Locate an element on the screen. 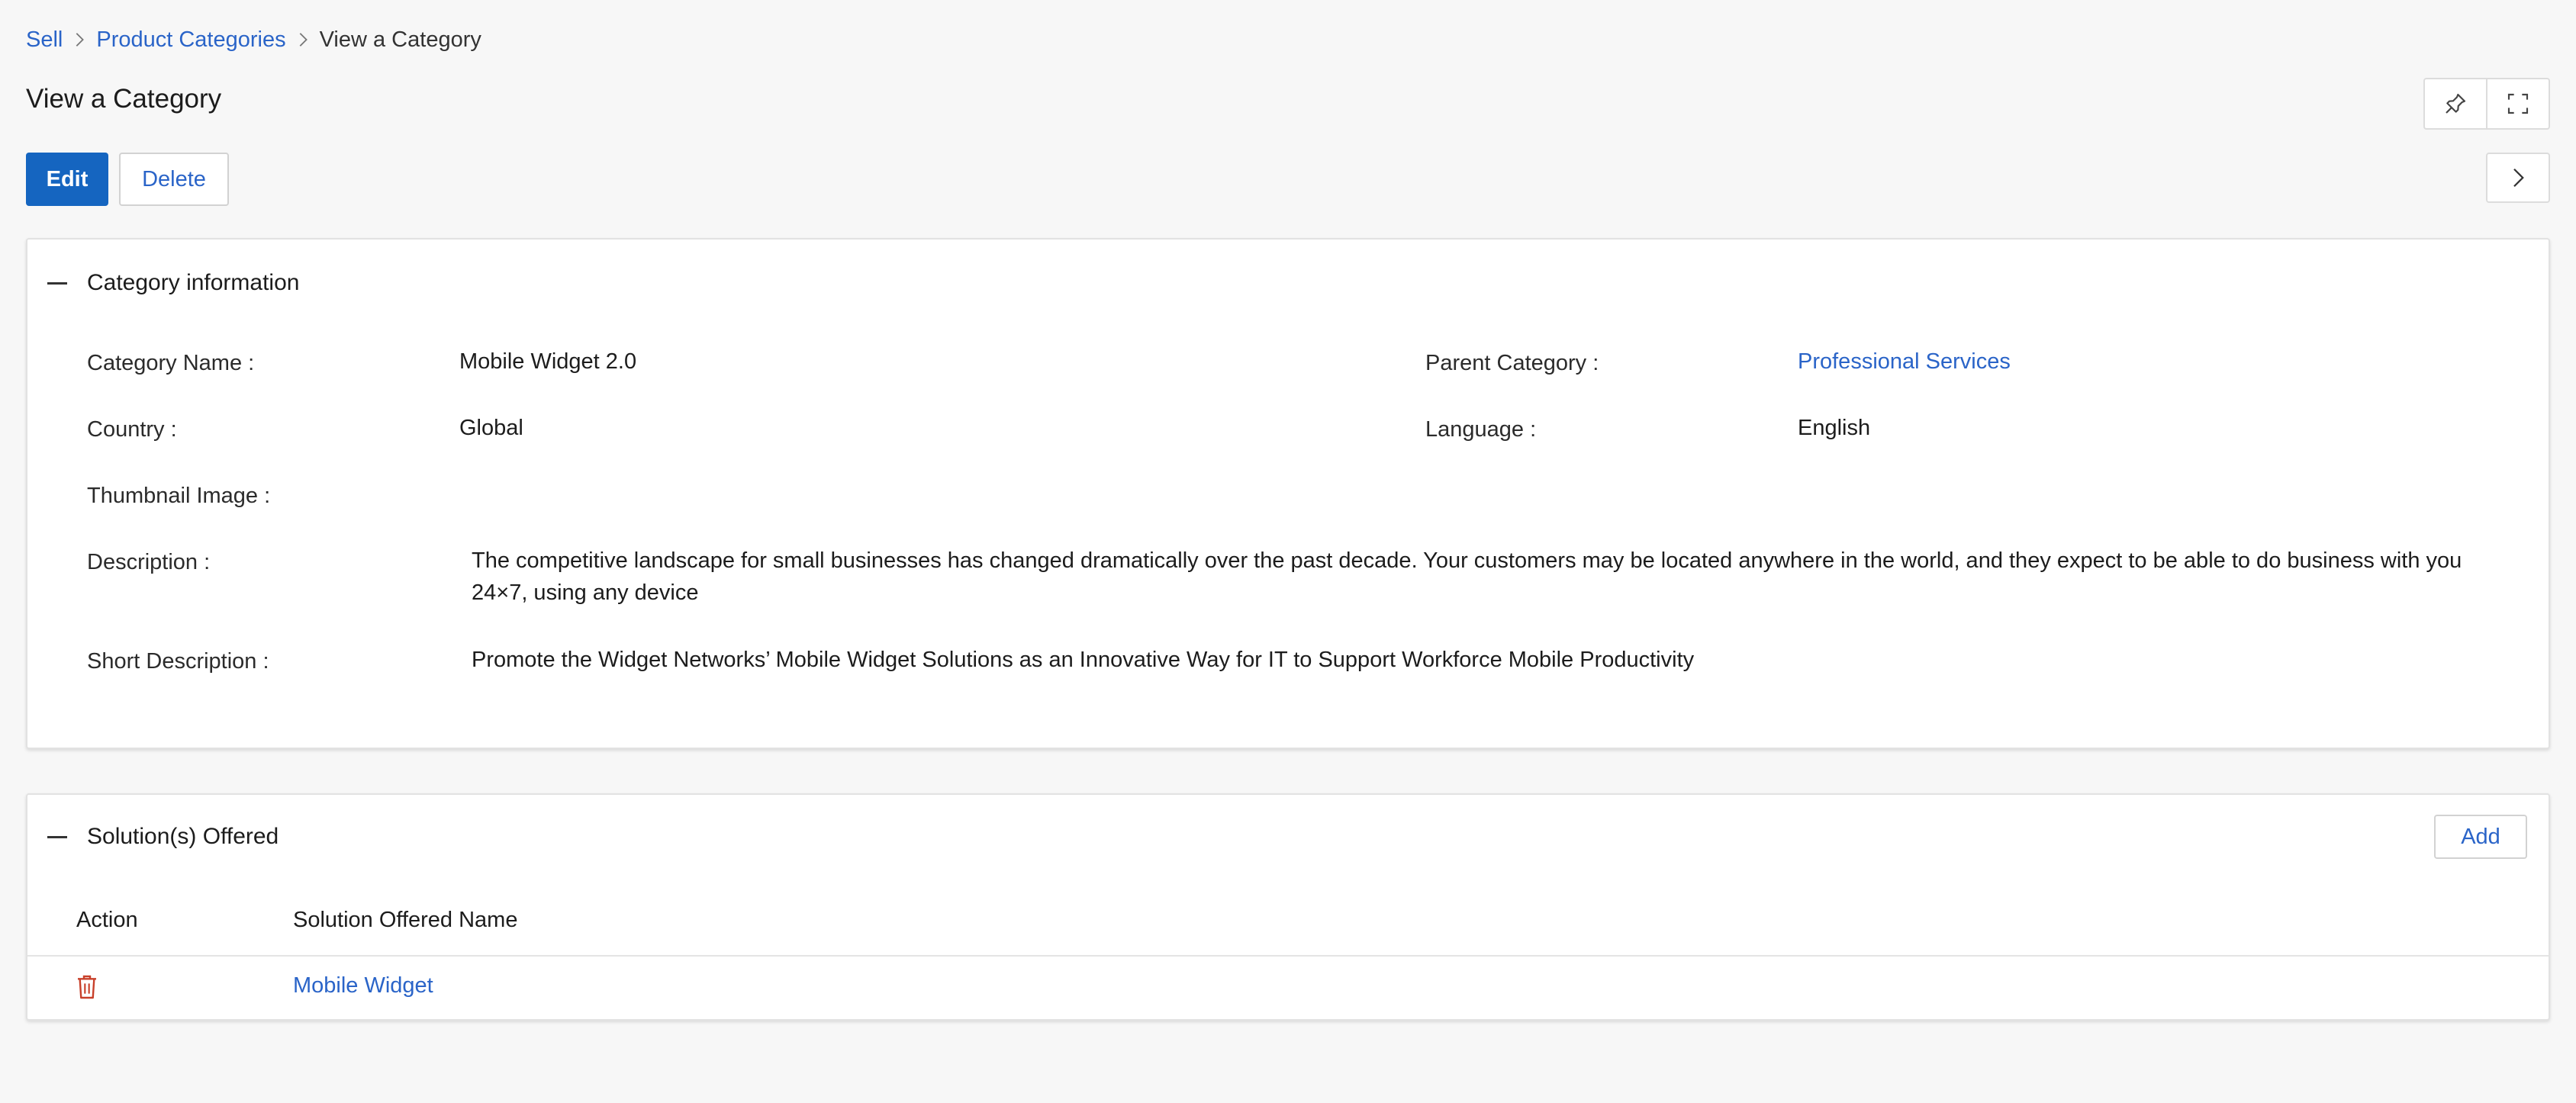 The height and width of the screenshot is (1103, 2576). table-header: Action Solution Offered Name is located at coordinates (1288, 921).